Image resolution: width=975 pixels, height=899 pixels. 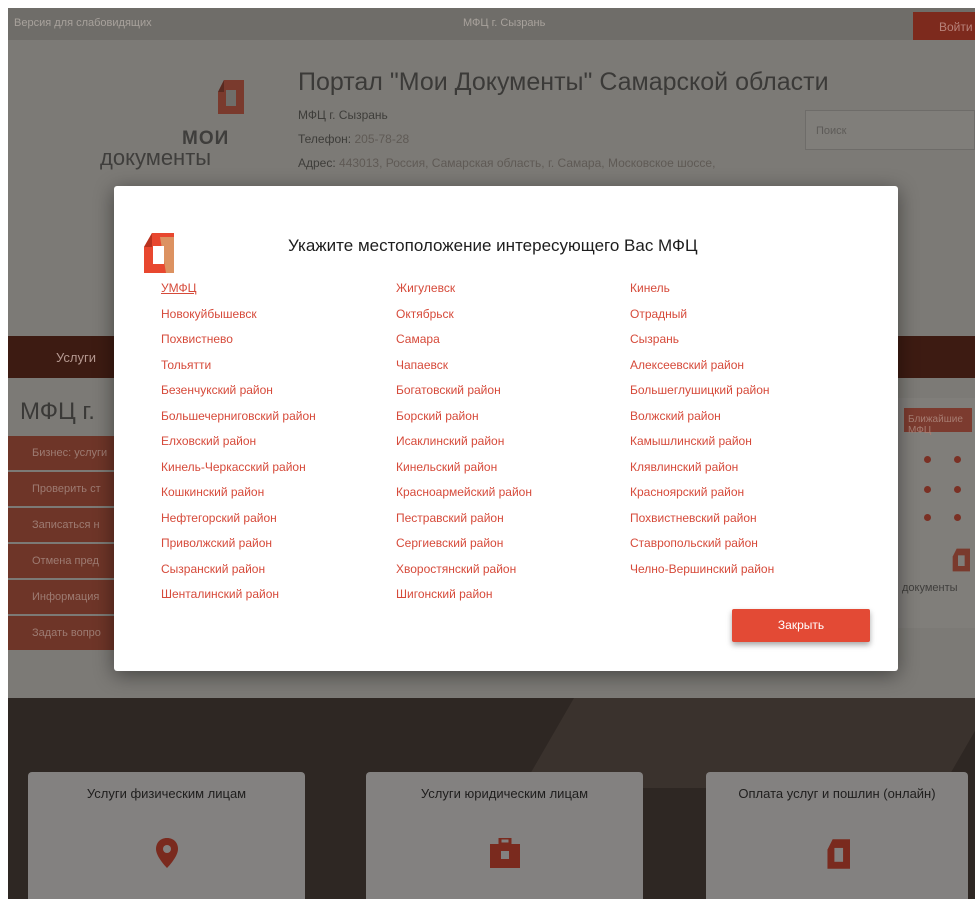 I want to click on portal-title: Портал "Мои Документы" Самарской области, so click(x=563, y=82).